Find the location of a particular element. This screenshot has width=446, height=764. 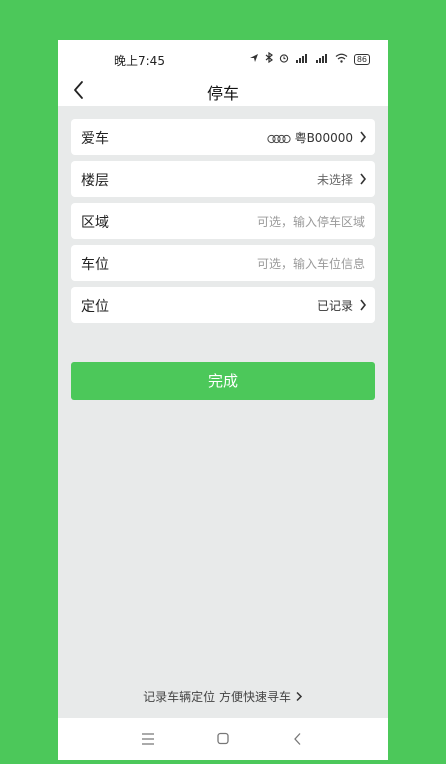

status-icons: 86 is located at coordinates (309, 58).